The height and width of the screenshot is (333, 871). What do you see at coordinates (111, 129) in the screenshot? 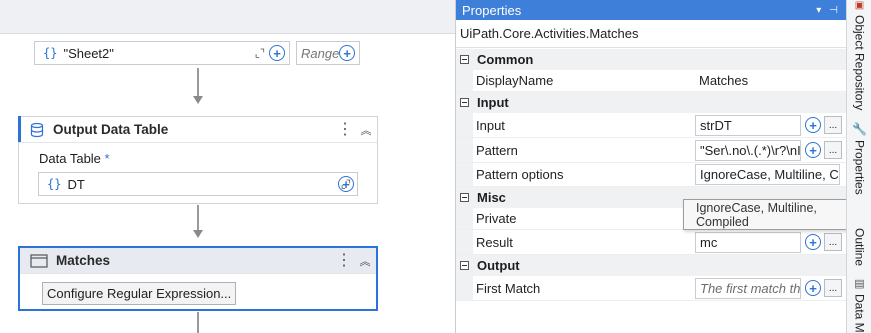
I see `card-title: Output Data Table` at bounding box center [111, 129].